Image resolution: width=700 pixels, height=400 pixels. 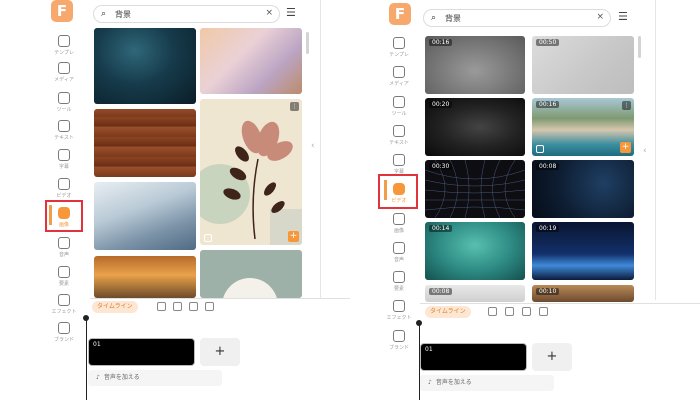 I want to click on text-icon, so click(x=399, y=131).